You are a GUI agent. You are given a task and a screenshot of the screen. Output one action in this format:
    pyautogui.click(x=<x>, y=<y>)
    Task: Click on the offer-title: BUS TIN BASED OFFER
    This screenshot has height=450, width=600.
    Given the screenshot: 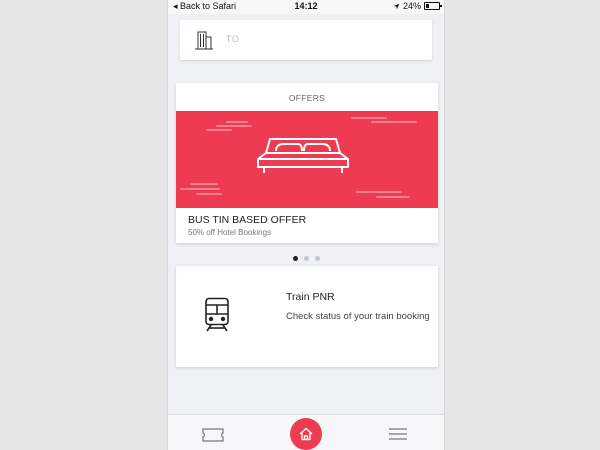 What is the action you would take?
    pyautogui.click(x=247, y=220)
    